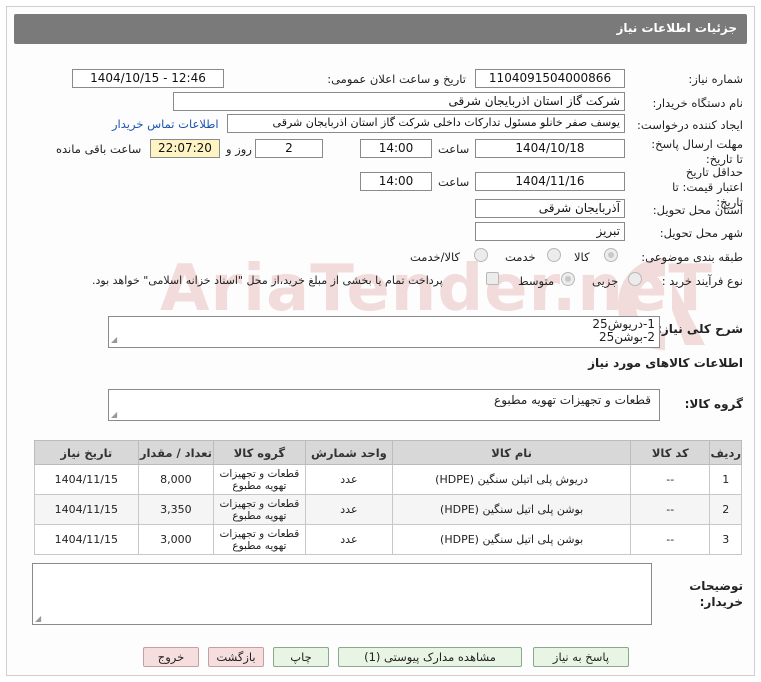 This screenshot has width=761, height=682. What do you see at coordinates (690, 125) in the screenshot?
I see `creator-label: ایجاد کننده درخواست:` at bounding box center [690, 125].